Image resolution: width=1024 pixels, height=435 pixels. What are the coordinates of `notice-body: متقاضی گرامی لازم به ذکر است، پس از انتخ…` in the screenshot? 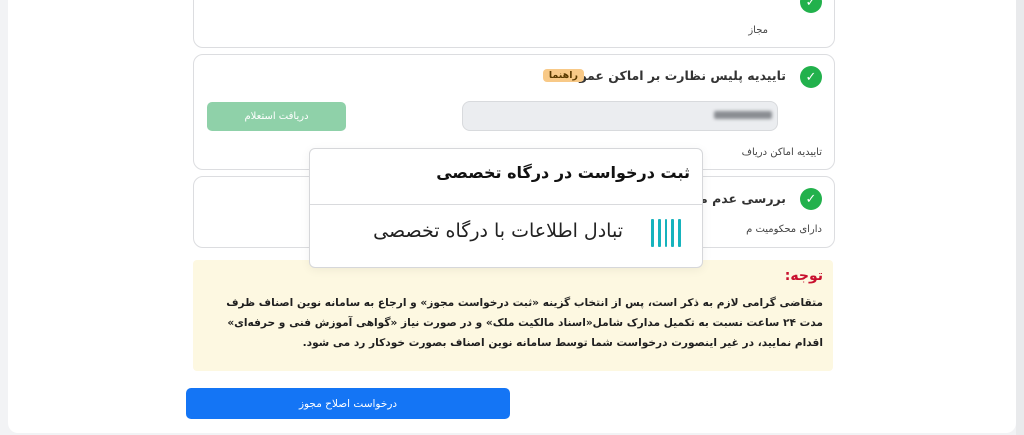 It's located at (524, 323).